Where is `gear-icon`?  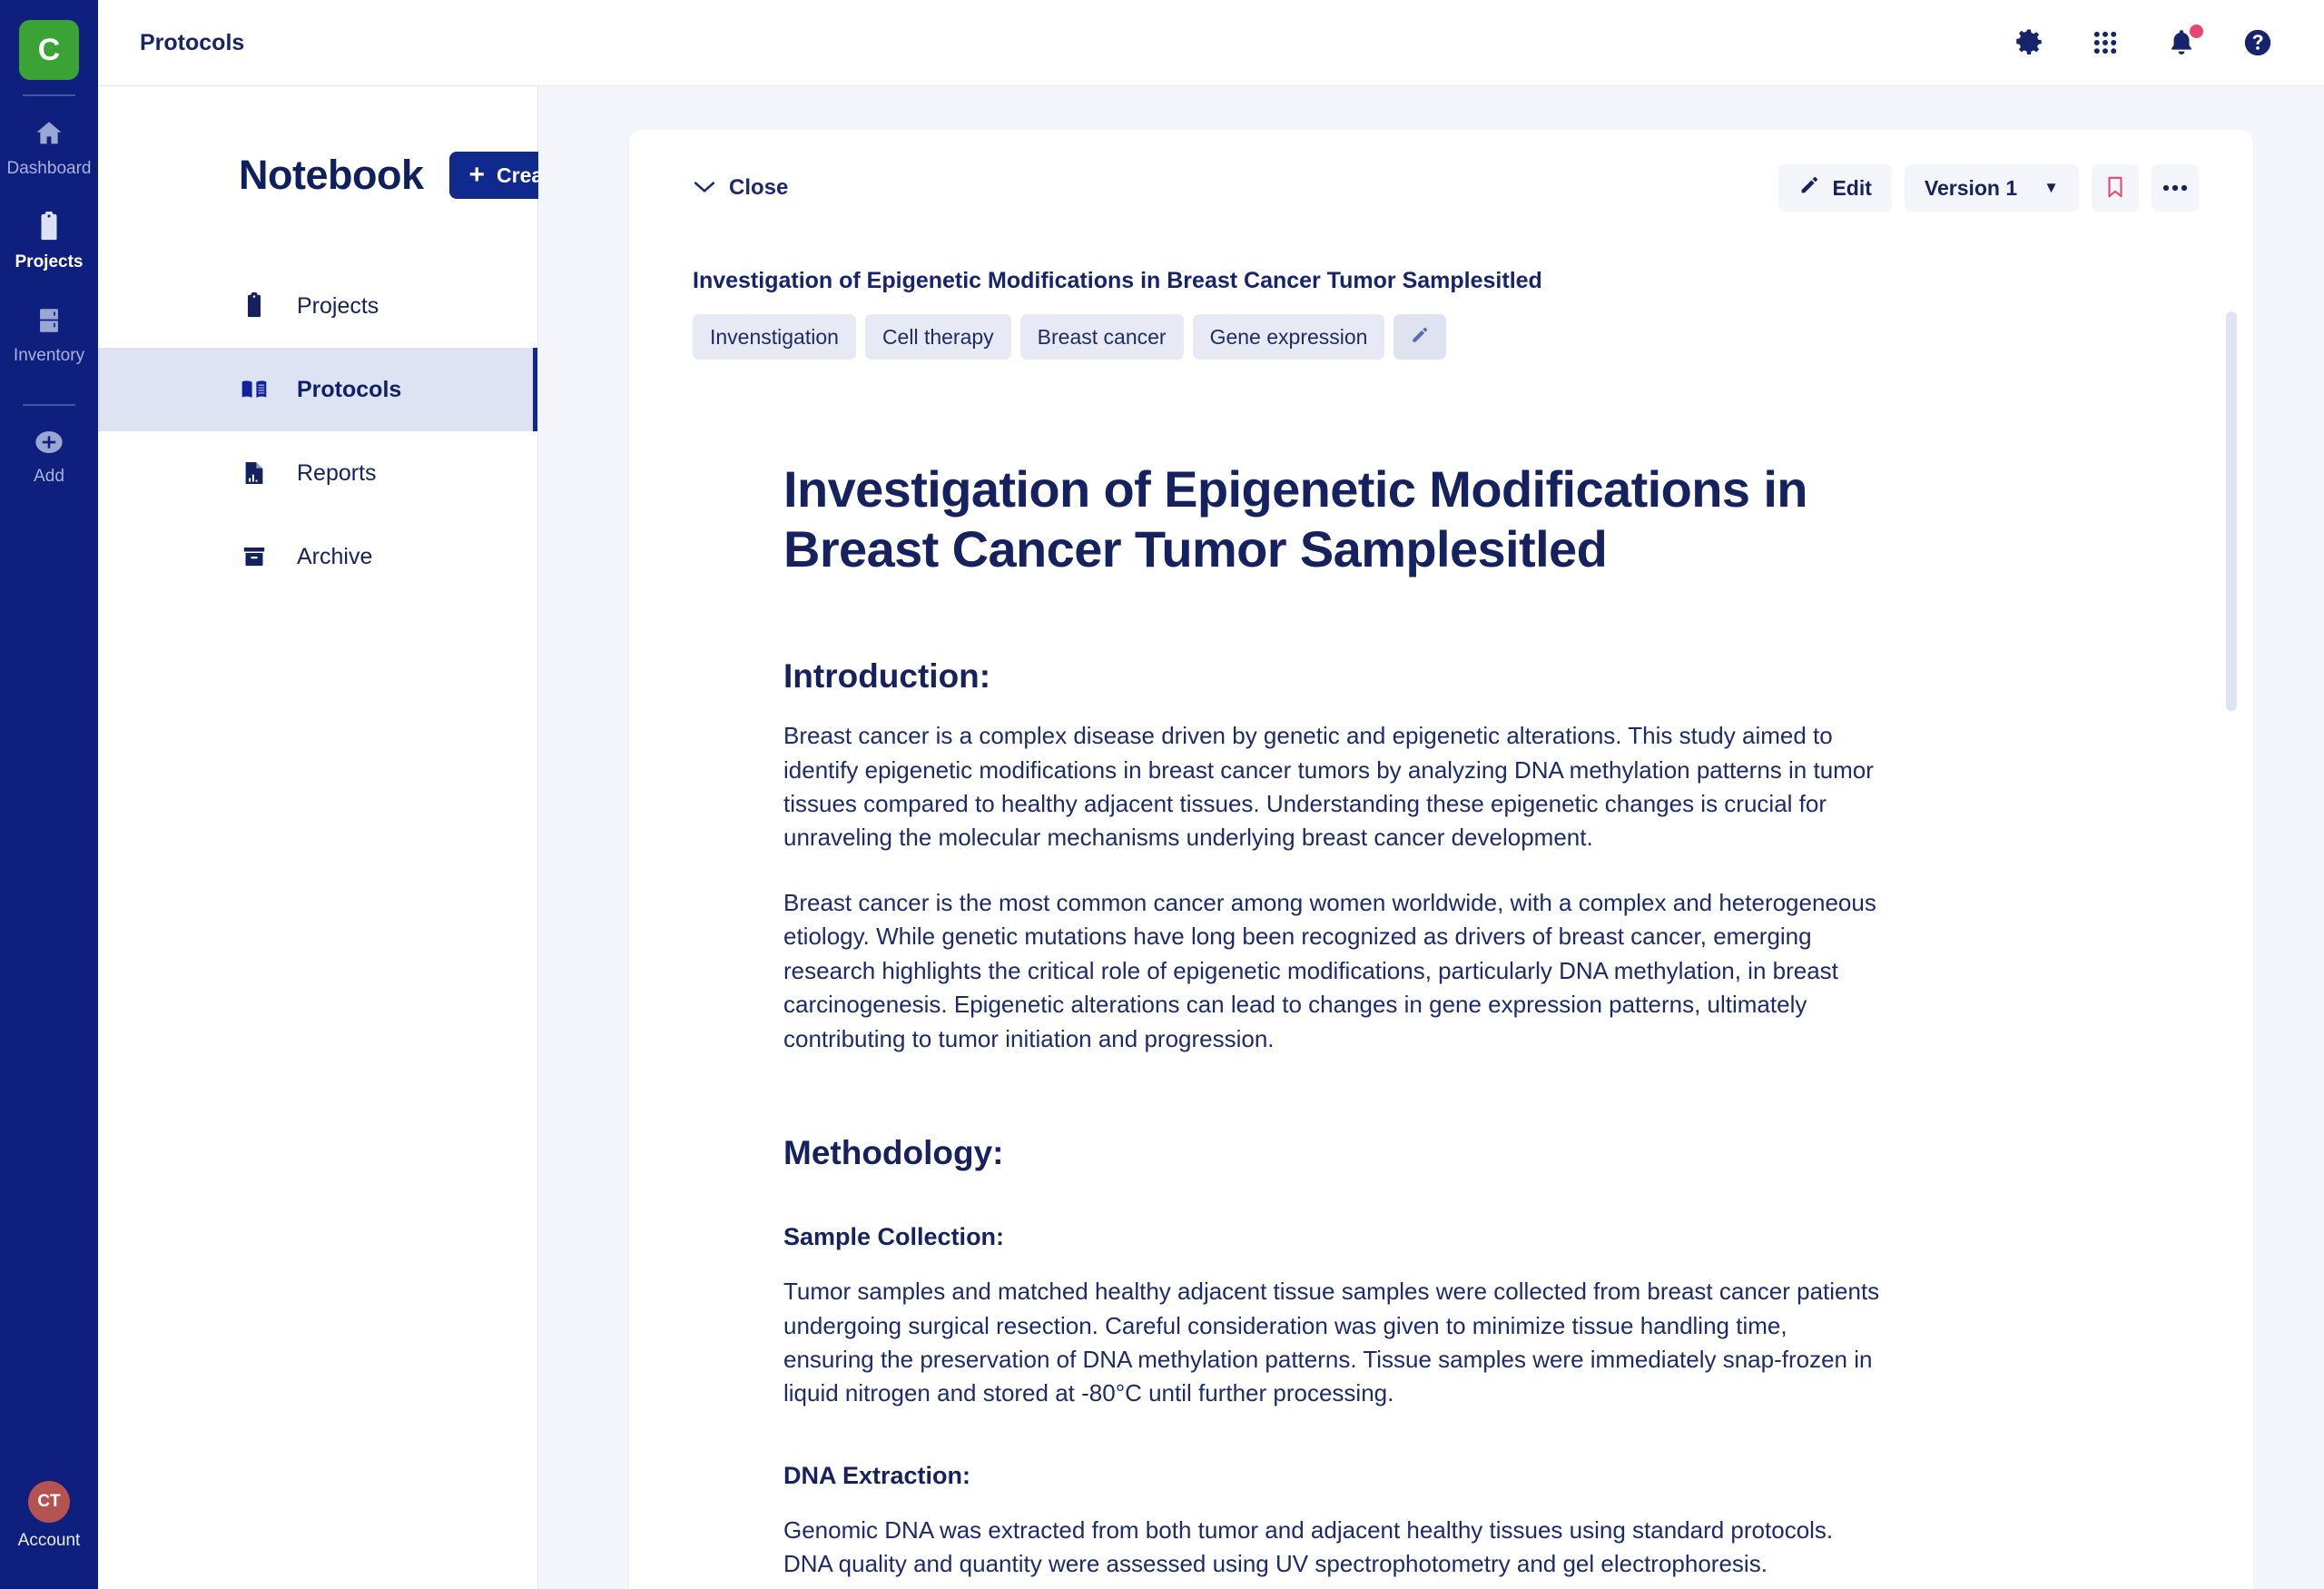
gear-icon is located at coordinates (2029, 42).